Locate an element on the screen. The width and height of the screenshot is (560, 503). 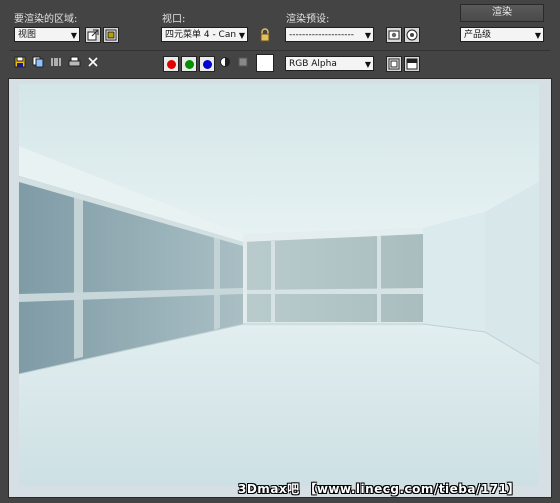
toggle-ui-overlay-icon is located at coordinates (394, 64).